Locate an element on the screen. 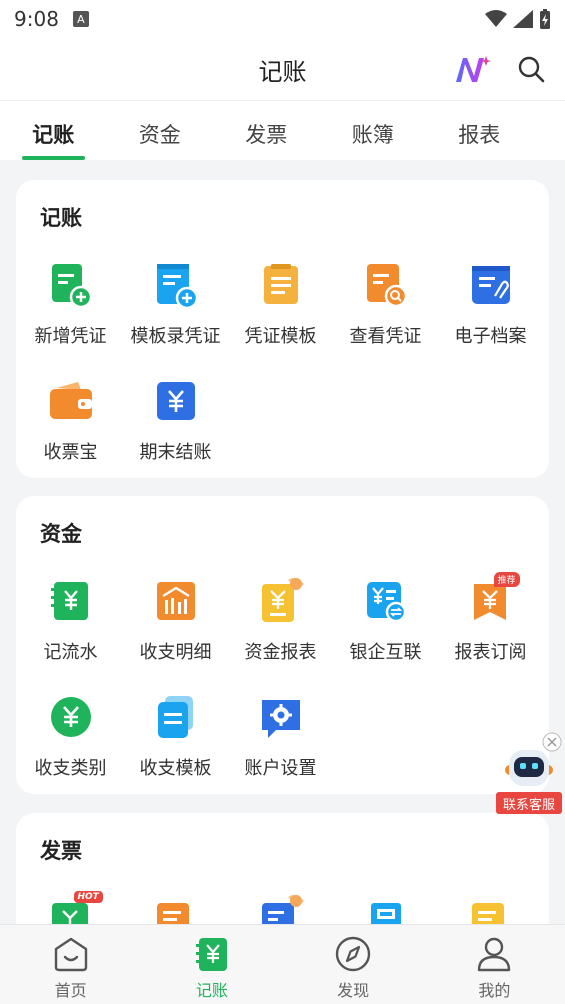 Image resolution: width=565 pixels, height=1004 pixels. voucher-template-button: 凭证模板 is located at coordinates (280, 305).